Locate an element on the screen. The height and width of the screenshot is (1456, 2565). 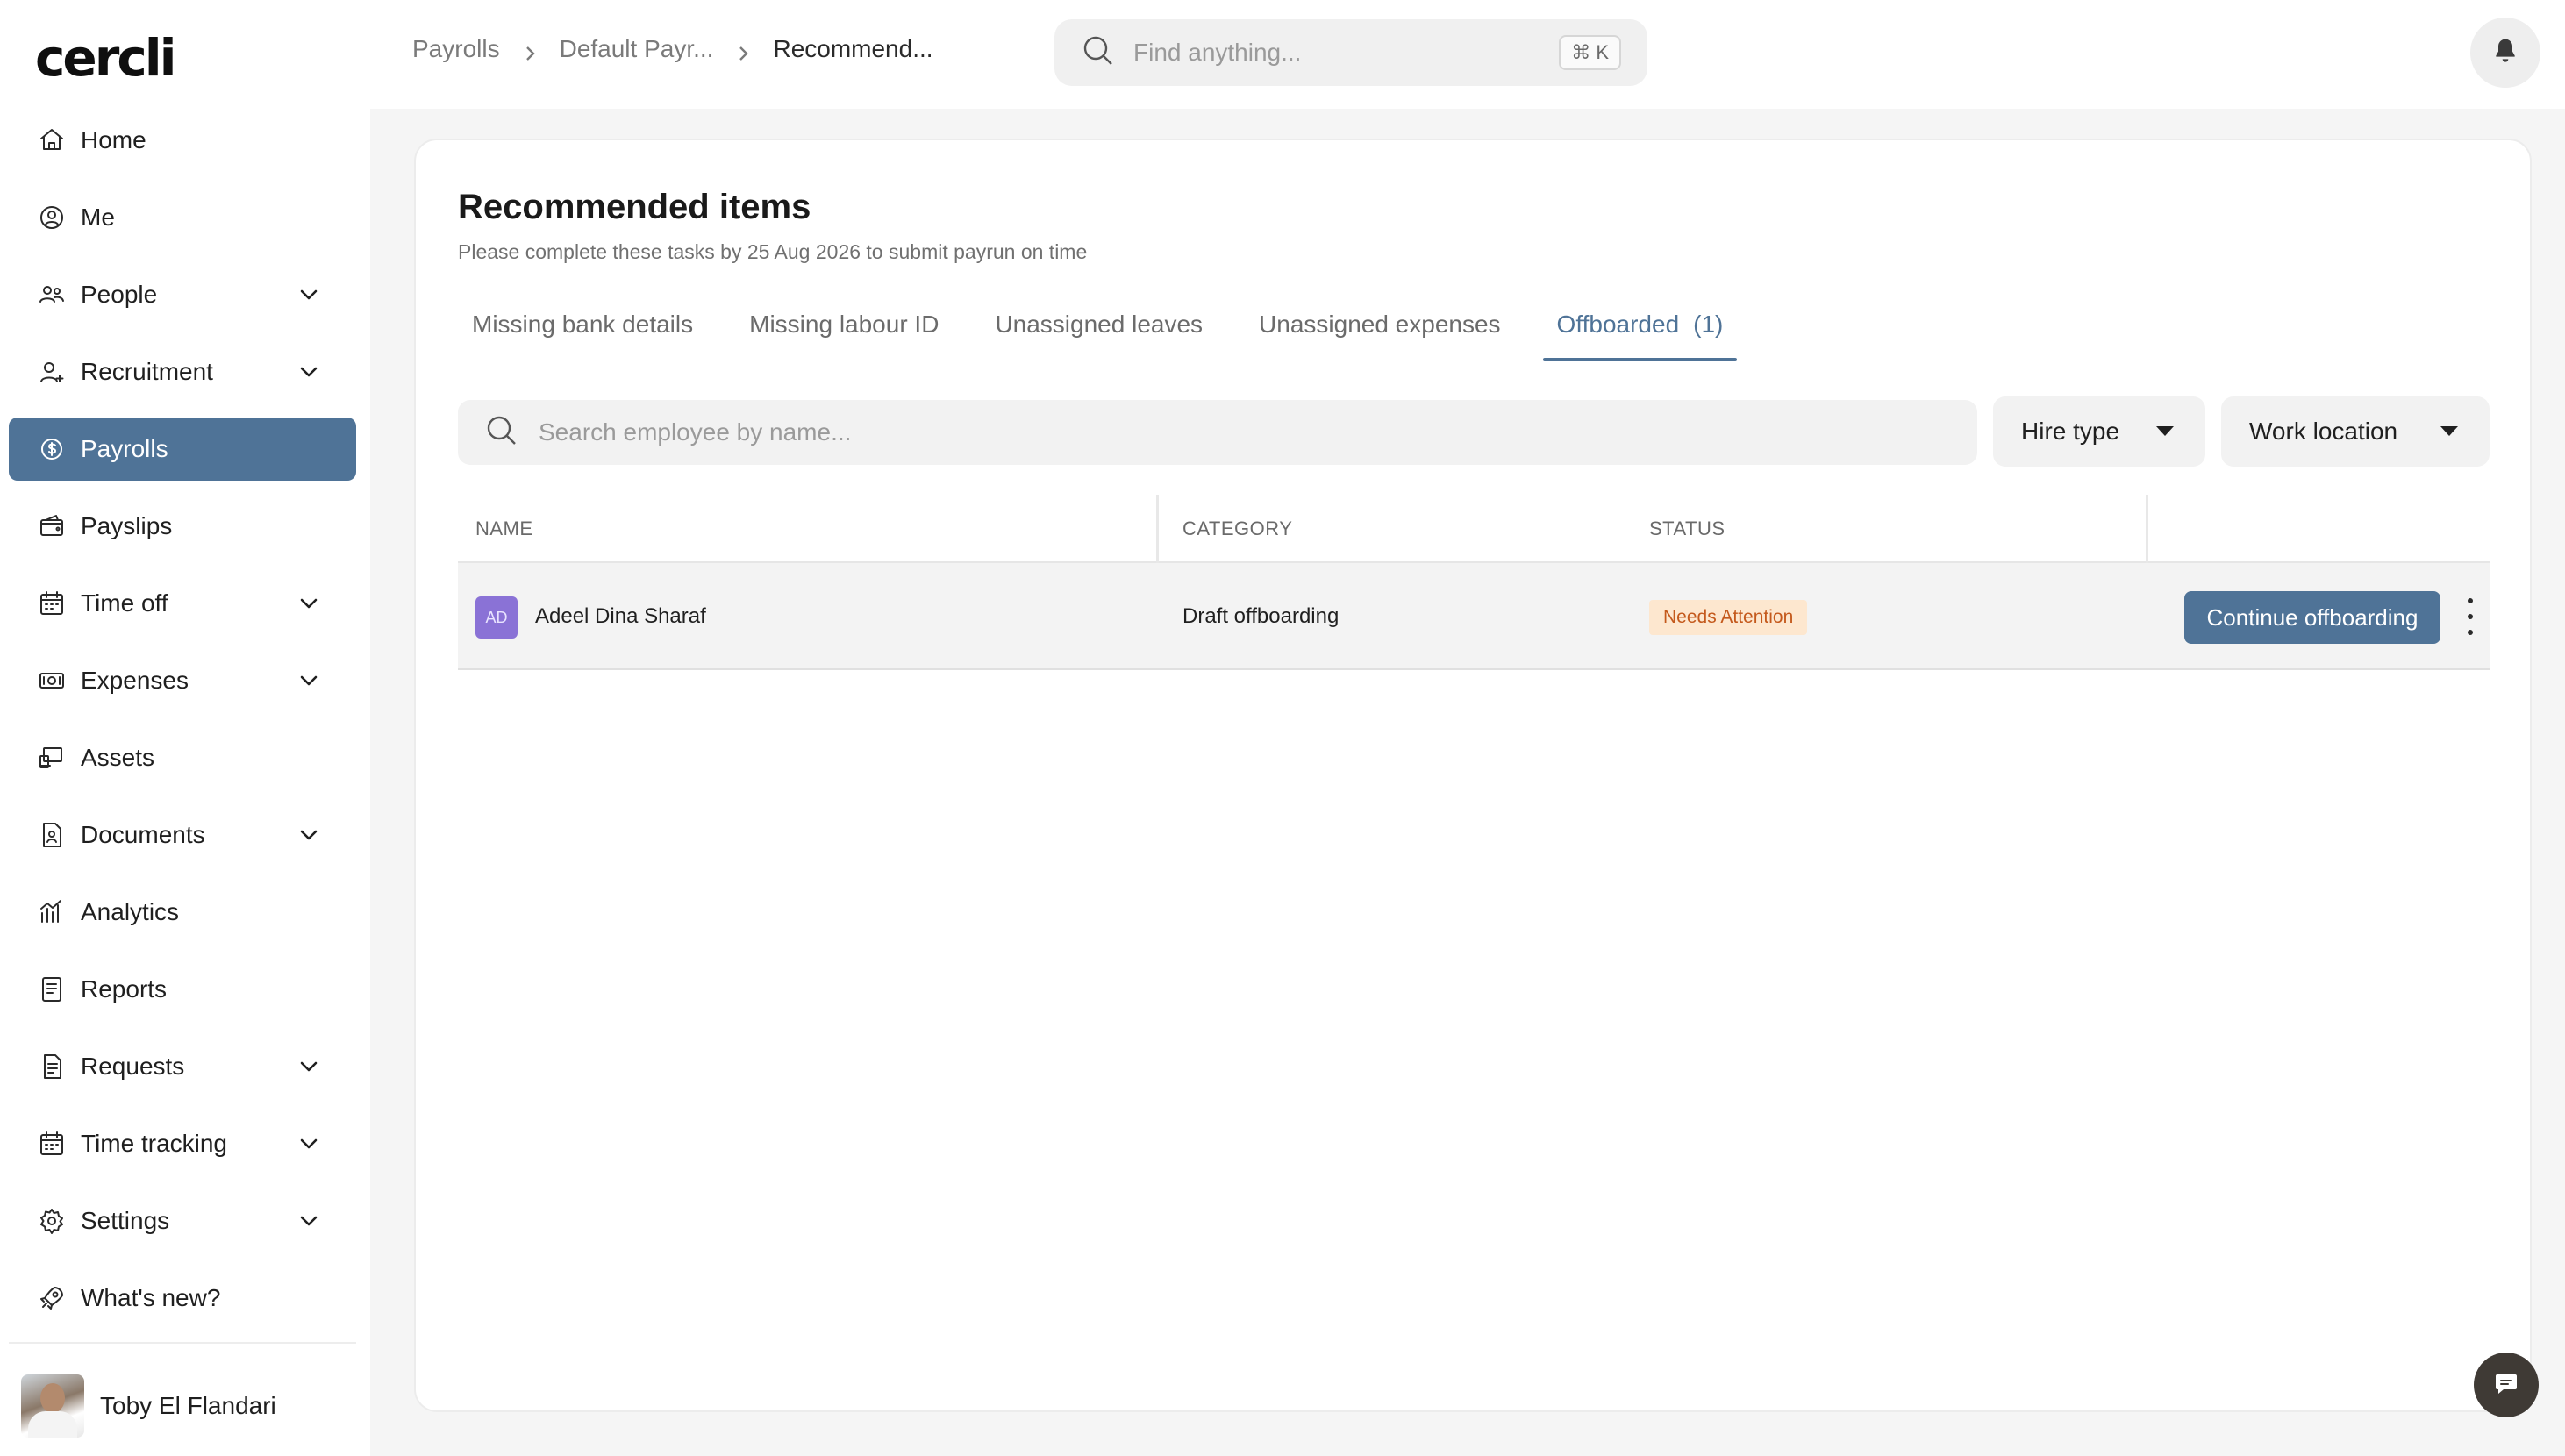
money-icon is located at coordinates (52, 681).